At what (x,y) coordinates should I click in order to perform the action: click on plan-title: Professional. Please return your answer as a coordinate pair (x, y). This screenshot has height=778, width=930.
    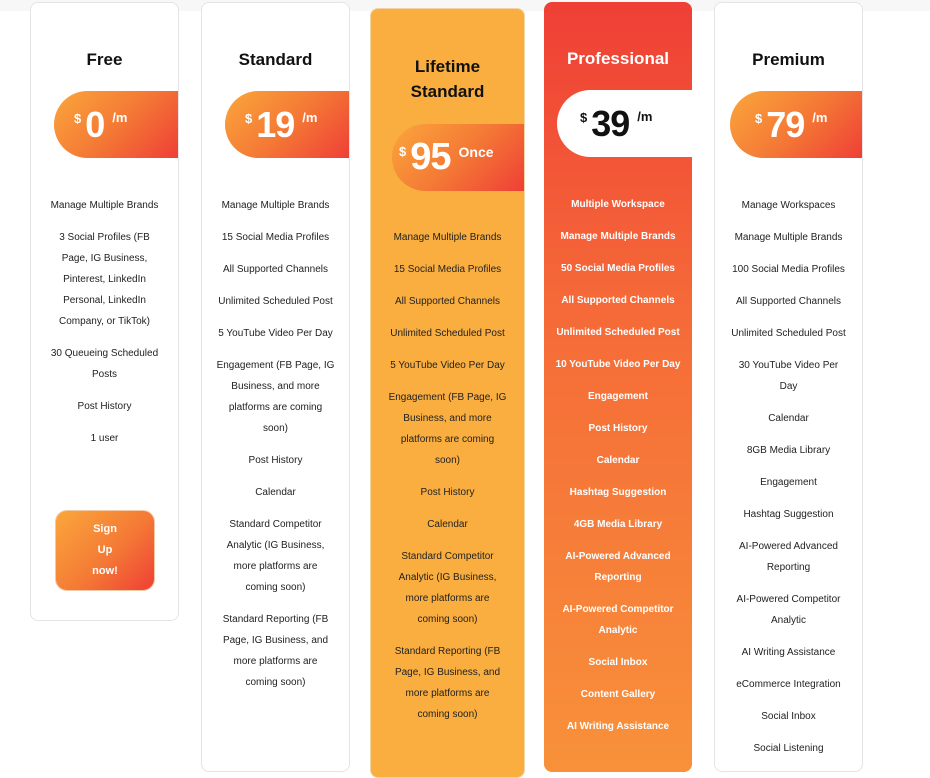
    Looking at the image, I should click on (618, 58).